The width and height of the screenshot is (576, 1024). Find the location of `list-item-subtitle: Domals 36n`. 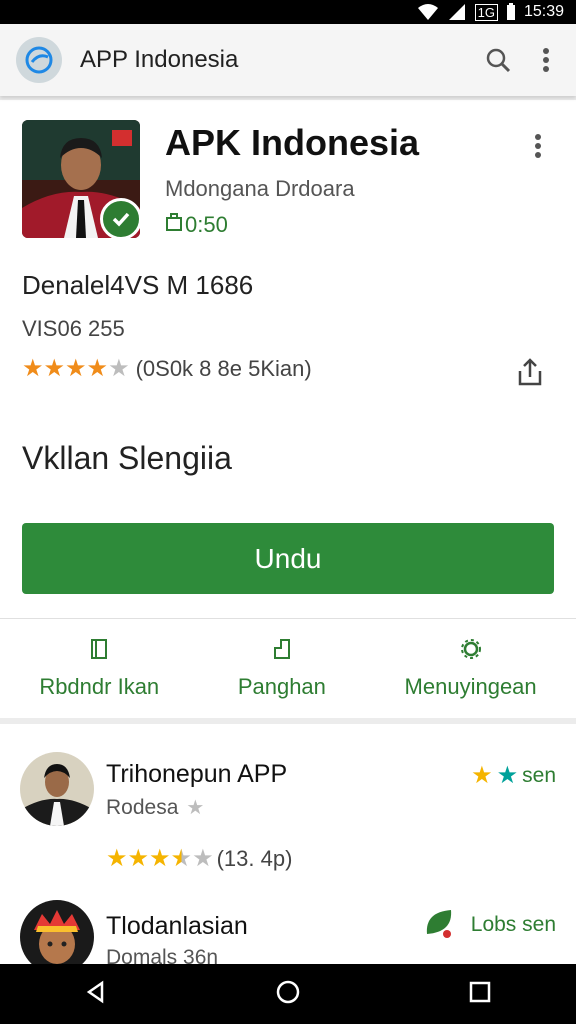

list-item-subtitle: Domals 36n is located at coordinates (162, 955).